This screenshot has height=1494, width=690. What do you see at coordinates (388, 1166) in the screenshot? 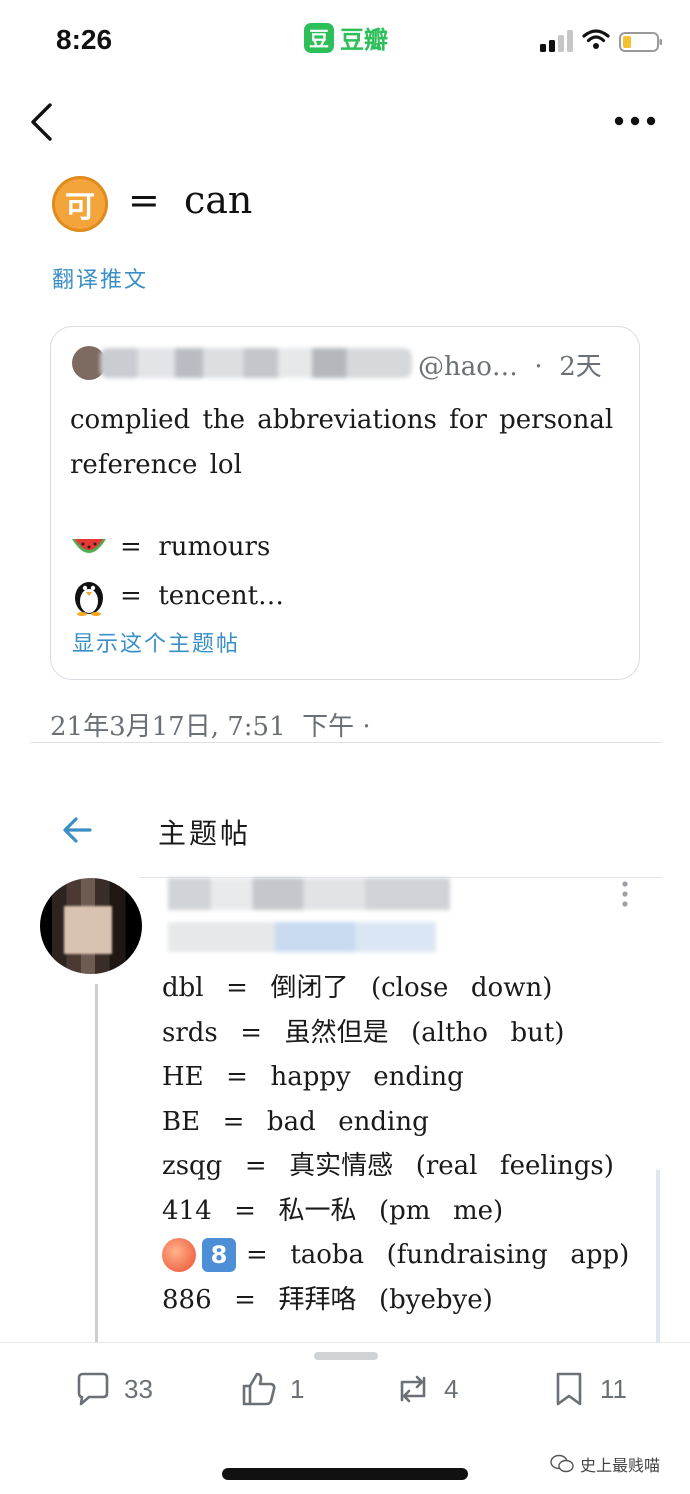
I see `list-item: zsqg = 真实情感 (real feelings)` at bounding box center [388, 1166].